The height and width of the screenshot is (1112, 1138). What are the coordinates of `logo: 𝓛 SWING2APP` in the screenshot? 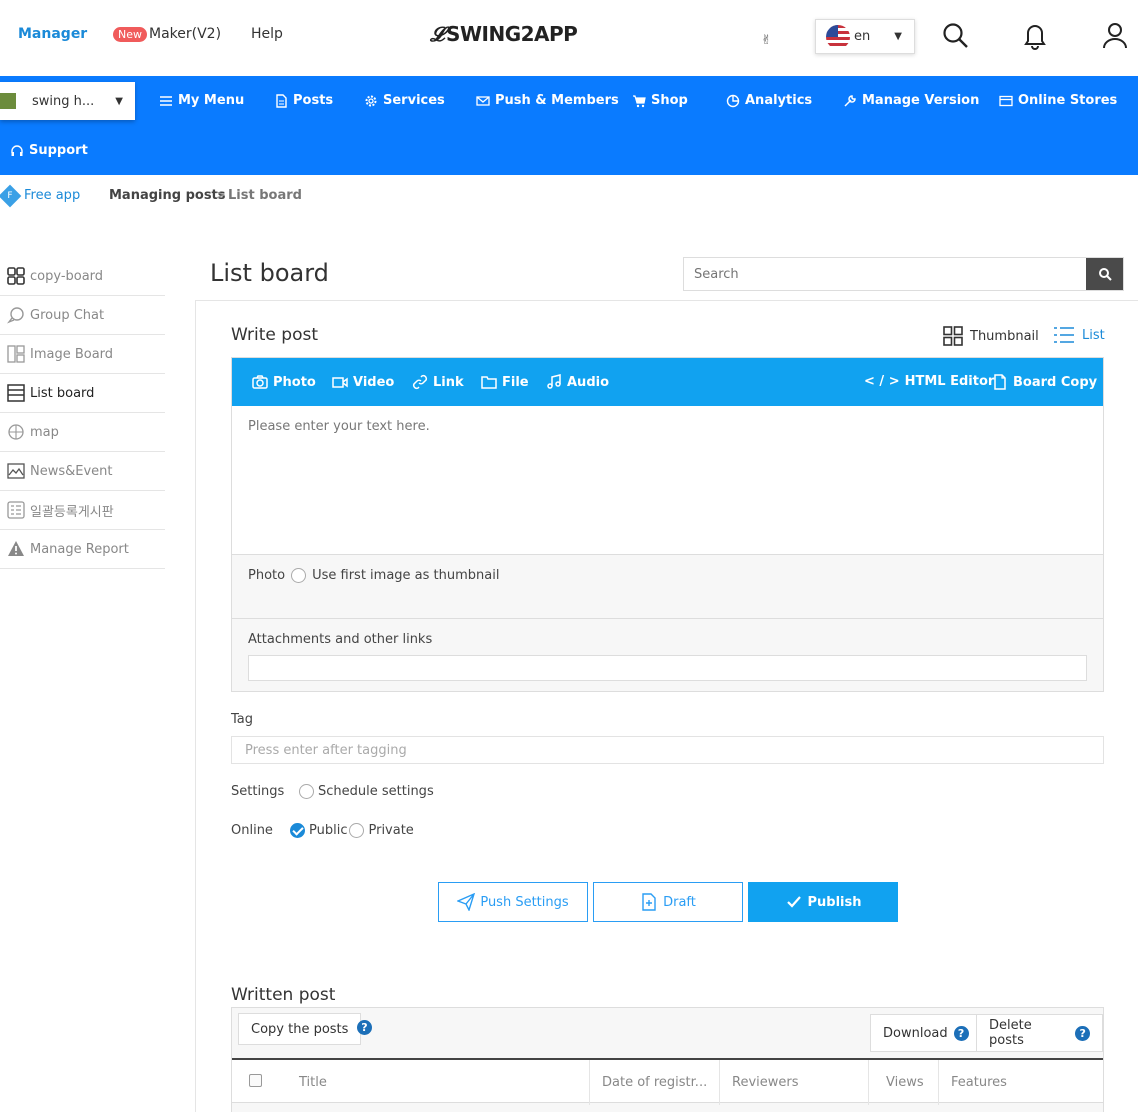 It's located at (504, 34).